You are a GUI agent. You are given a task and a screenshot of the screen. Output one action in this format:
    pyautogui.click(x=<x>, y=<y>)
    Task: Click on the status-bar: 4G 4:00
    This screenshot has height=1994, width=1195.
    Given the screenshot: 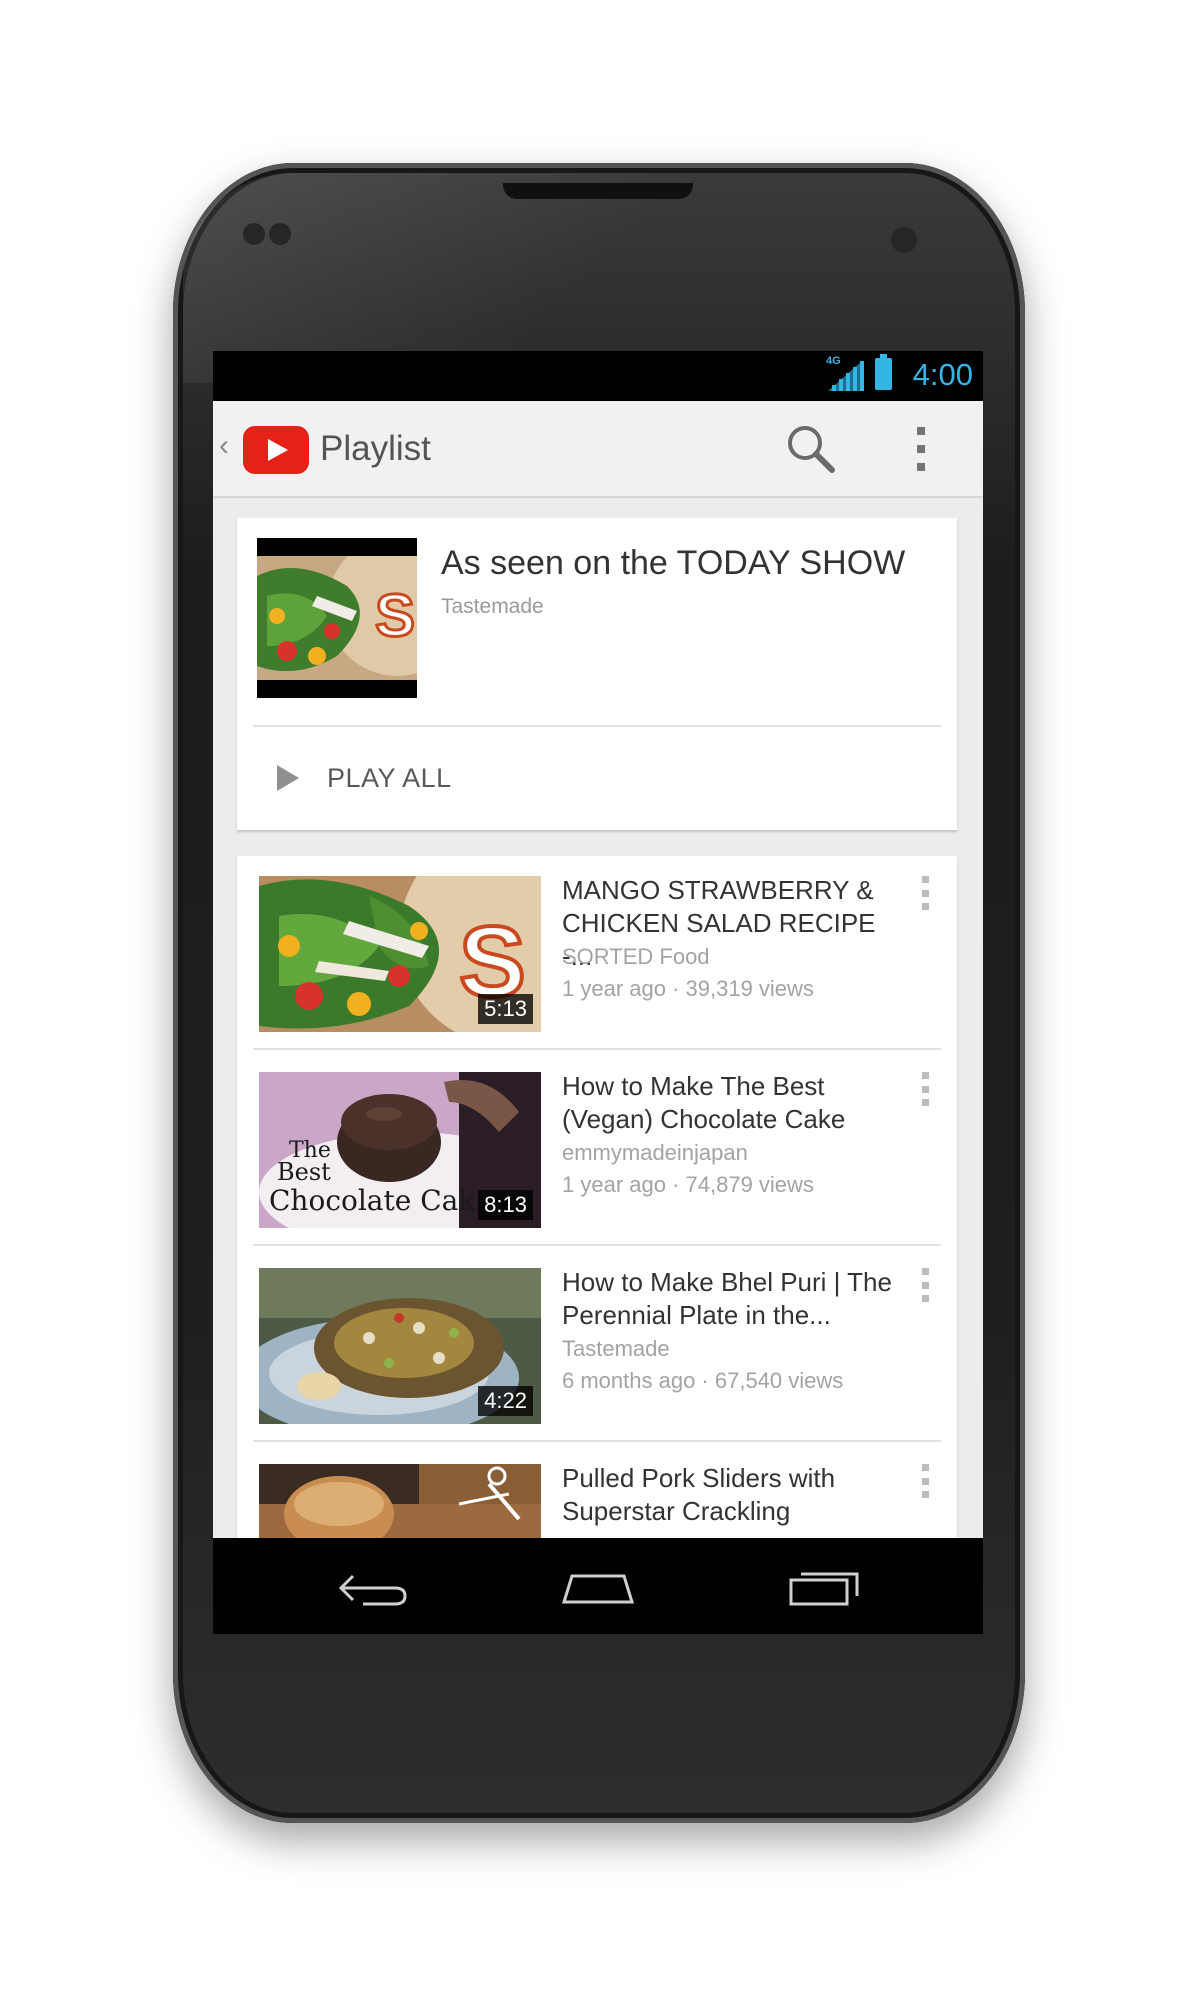 What is the action you would take?
    pyautogui.click(x=598, y=376)
    